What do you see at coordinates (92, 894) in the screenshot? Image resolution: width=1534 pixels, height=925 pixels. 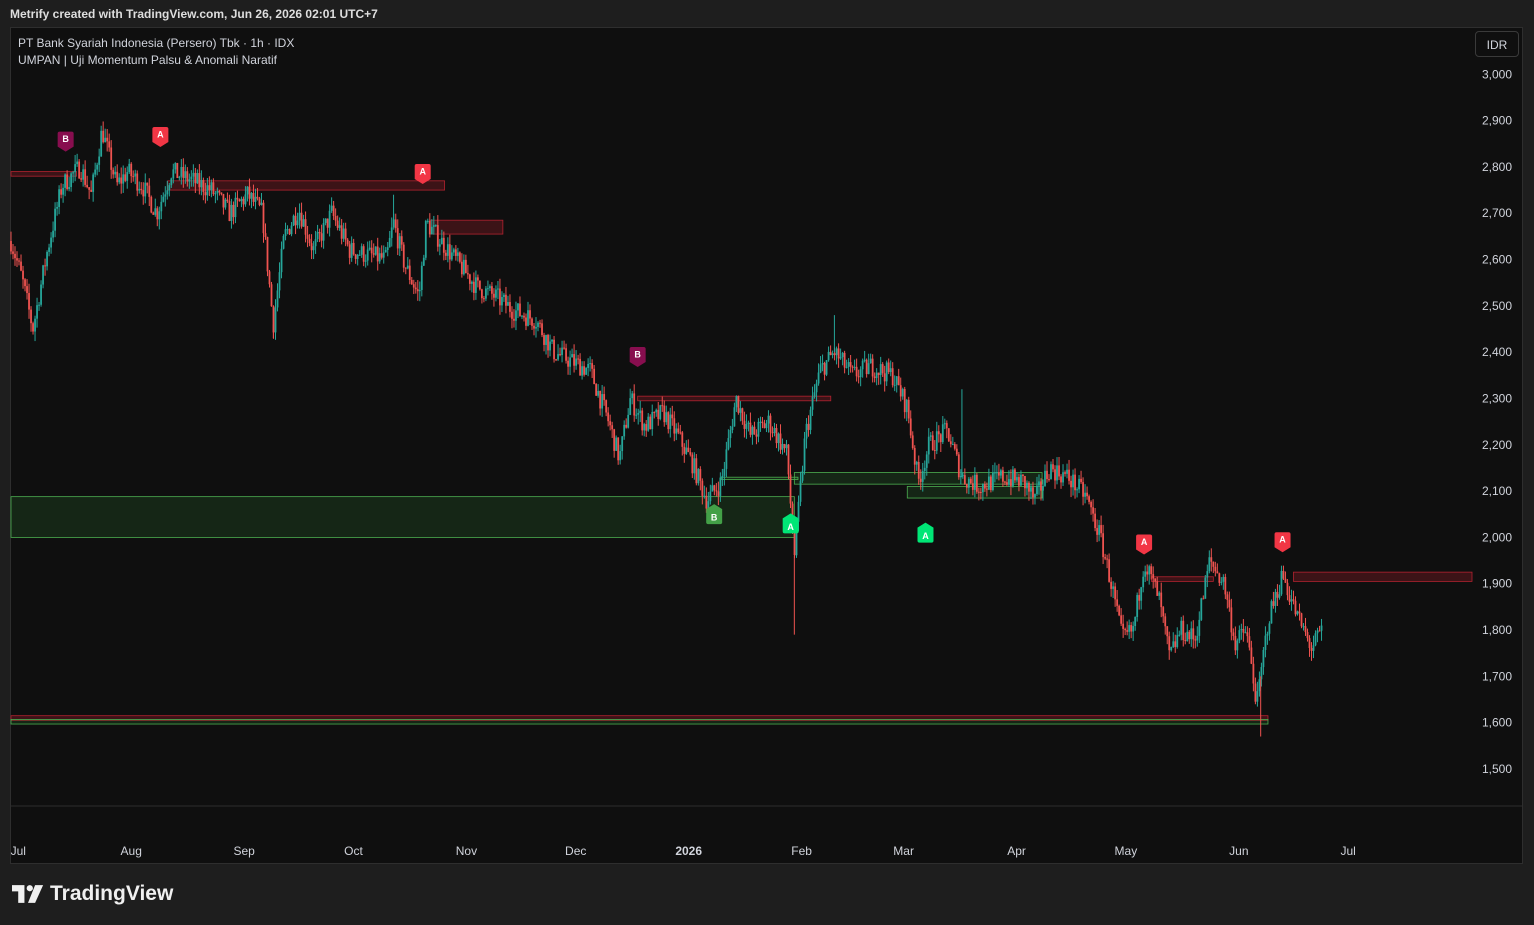 I see `tradingview-brand: TradingView` at bounding box center [92, 894].